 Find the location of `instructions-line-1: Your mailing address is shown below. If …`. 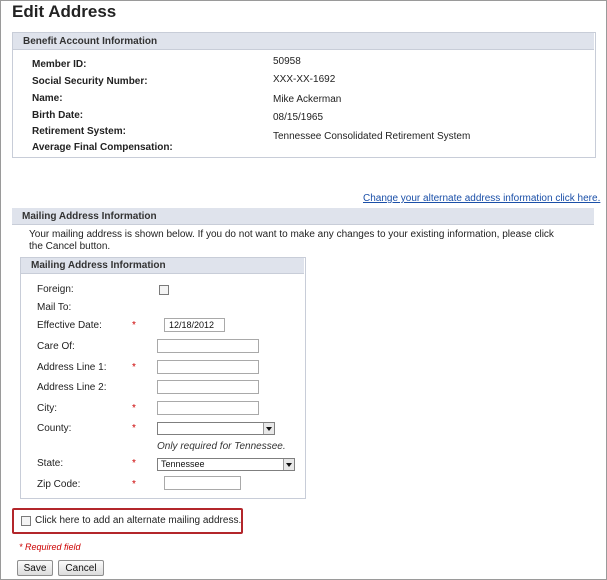

instructions-line-1: Your mailing address is shown below. If … is located at coordinates (291, 234).